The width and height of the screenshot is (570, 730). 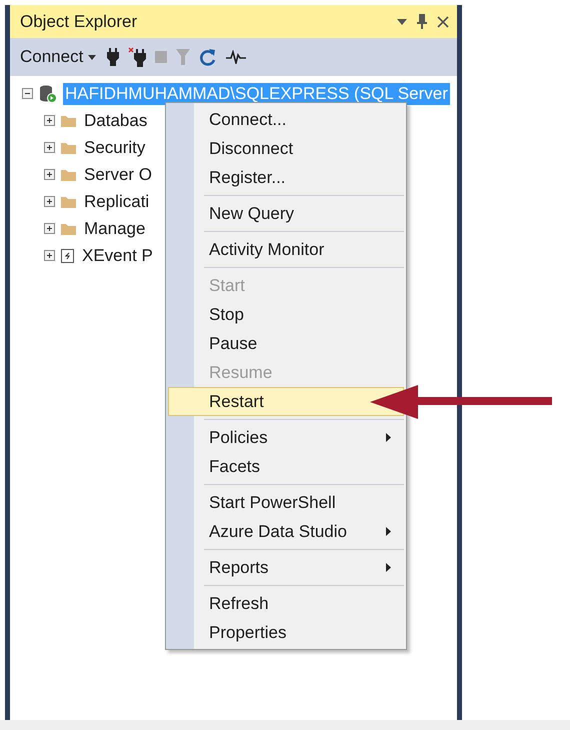 I want to click on menu-item: Restart, so click(x=286, y=401).